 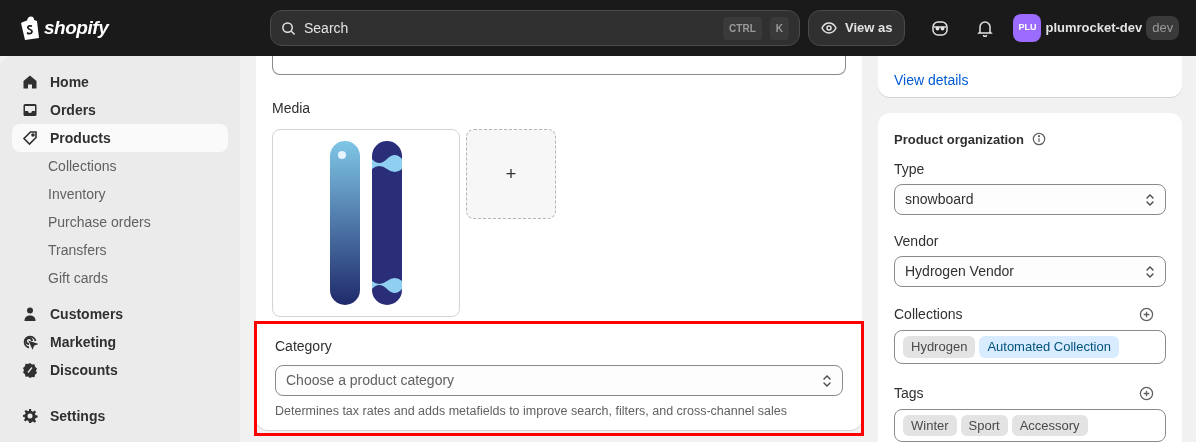 I want to click on sidebar-subitem: Collections, so click(x=120, y=166).